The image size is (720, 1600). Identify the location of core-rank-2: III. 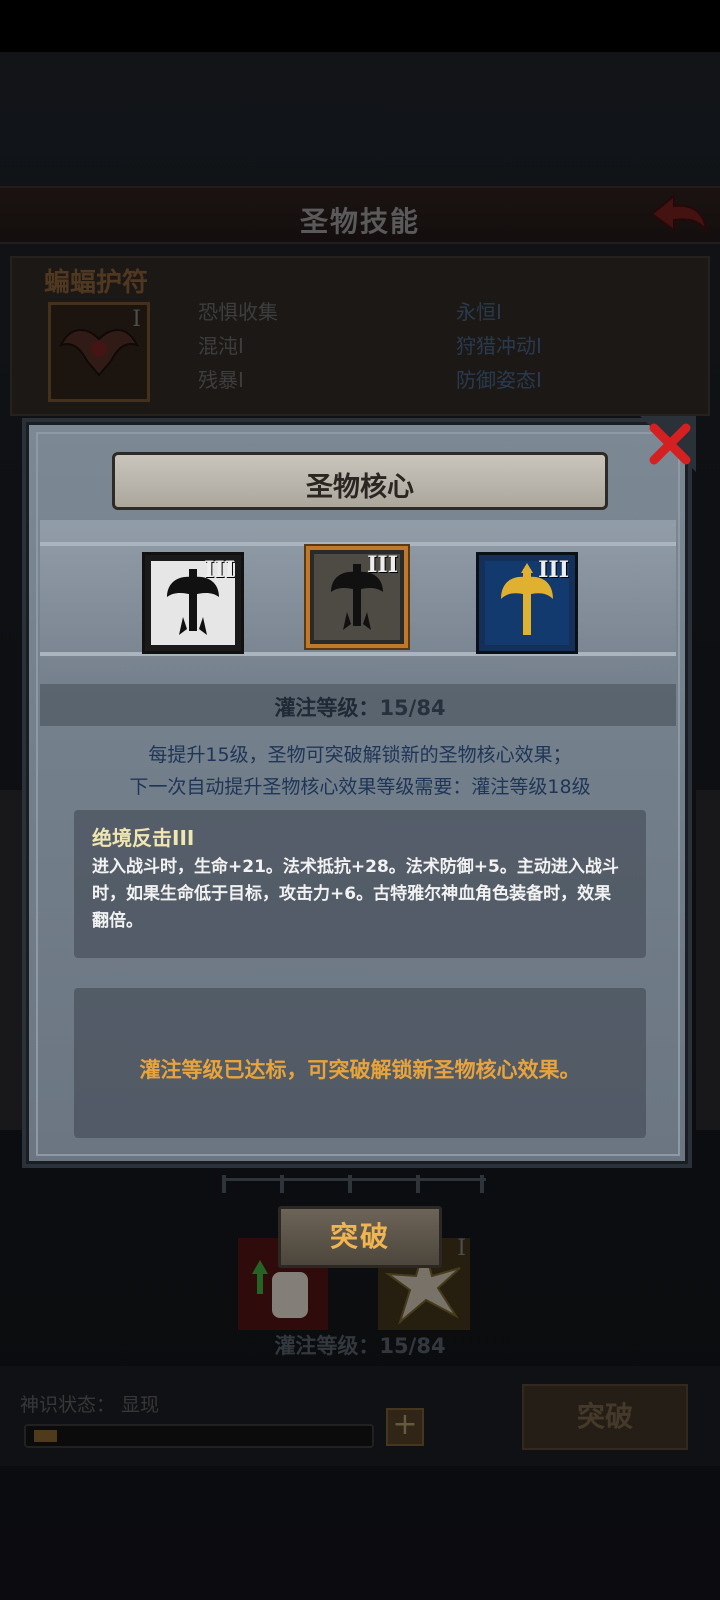
(382, 565).